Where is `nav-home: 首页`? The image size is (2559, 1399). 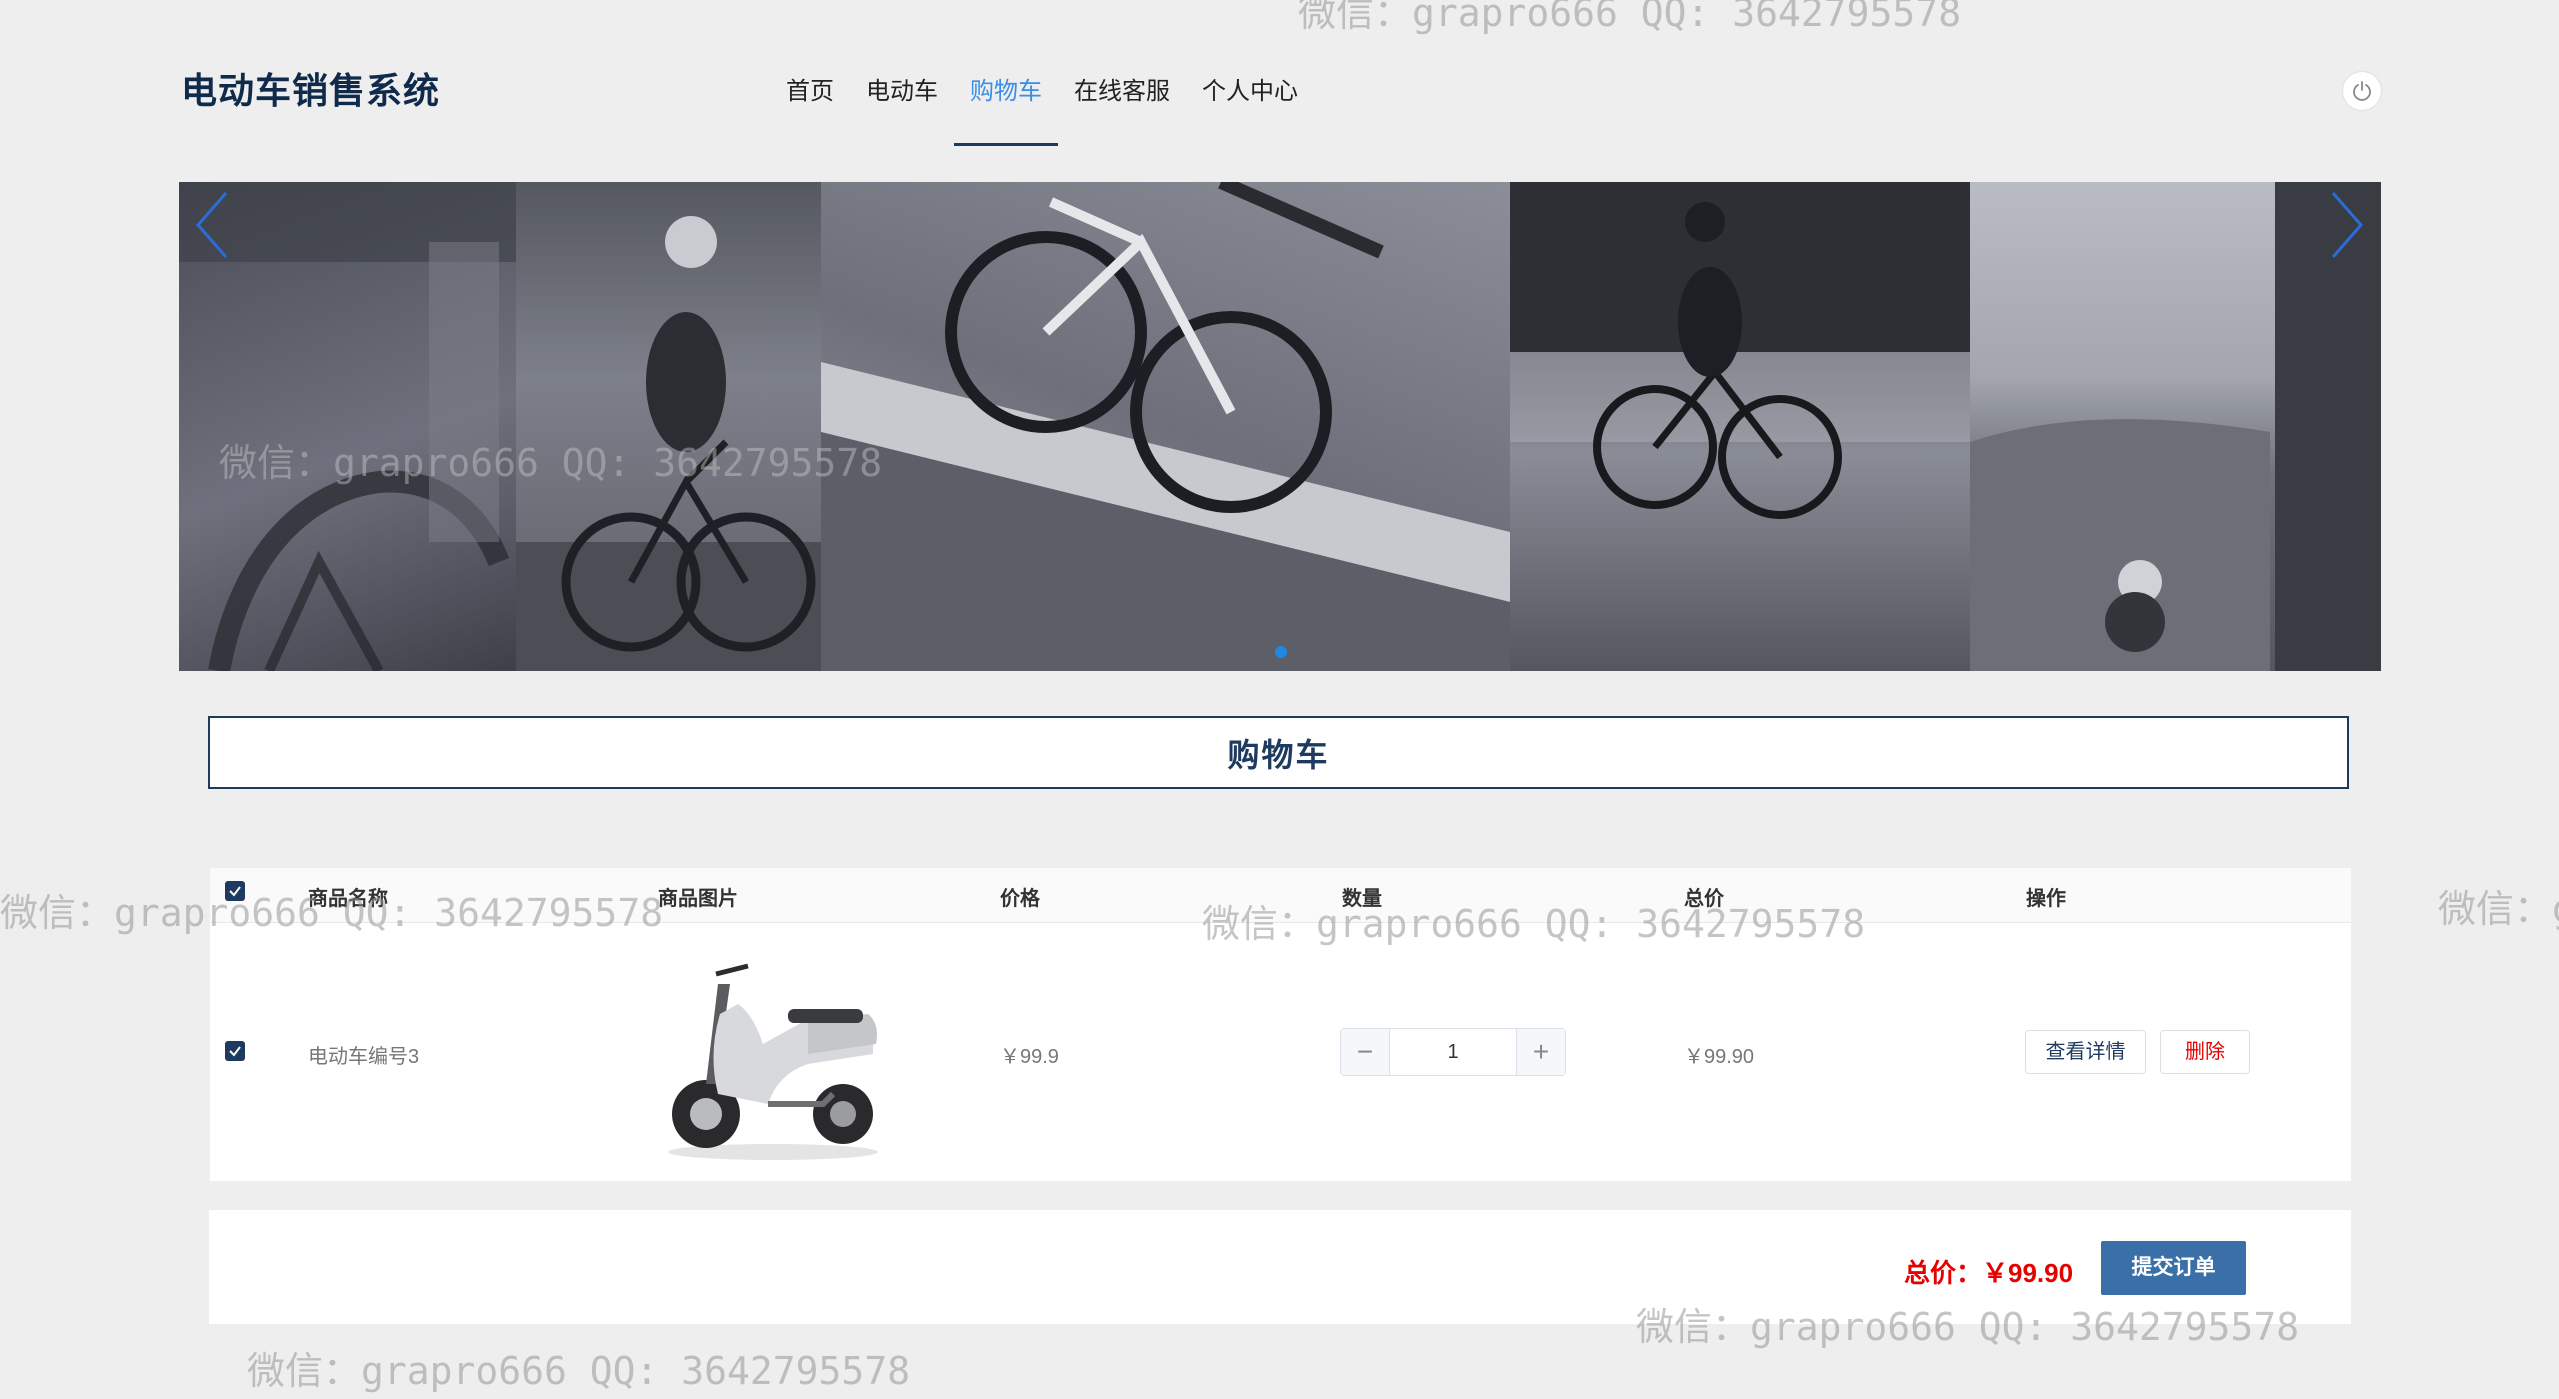
nav-home: 首页 is located at coordinates (810, 103).